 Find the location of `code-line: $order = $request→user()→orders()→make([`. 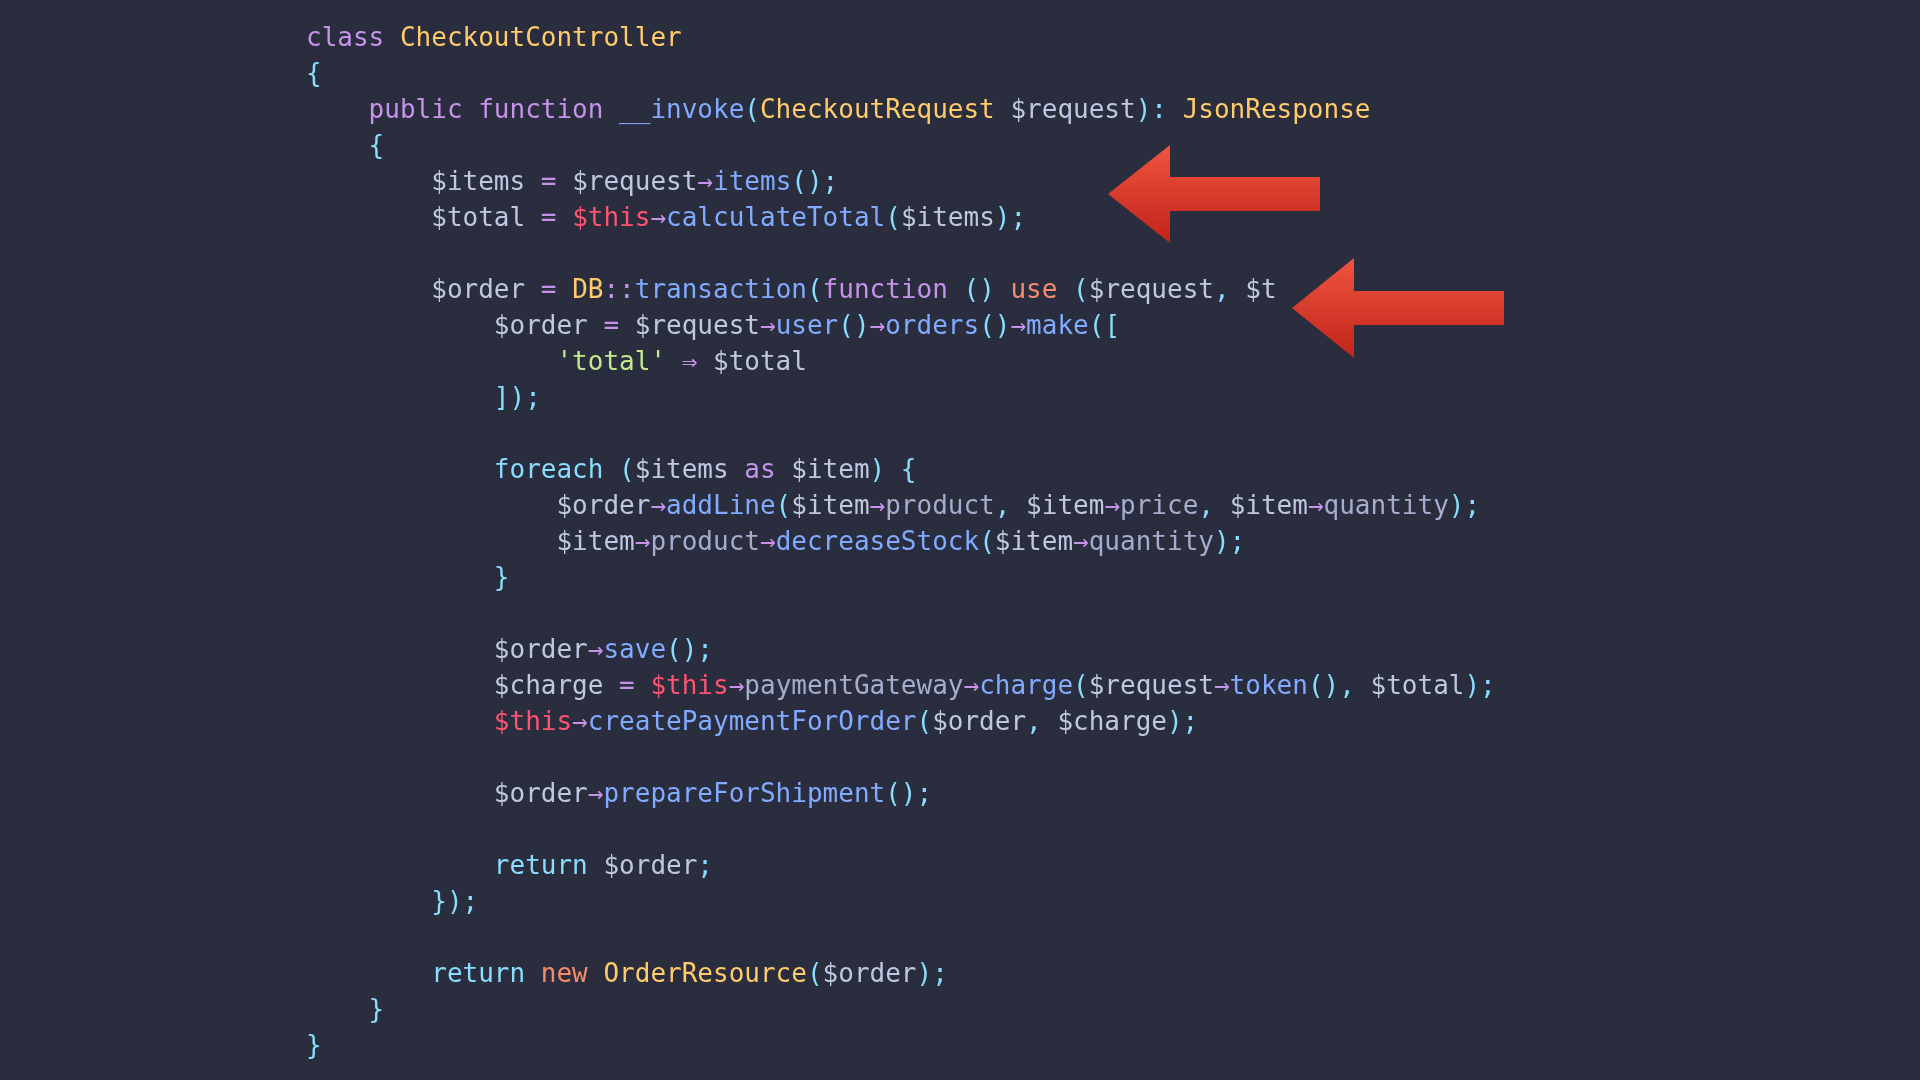

code-line: $order = $request→user()→orders()→make([ is located at coordinates (806, 325).